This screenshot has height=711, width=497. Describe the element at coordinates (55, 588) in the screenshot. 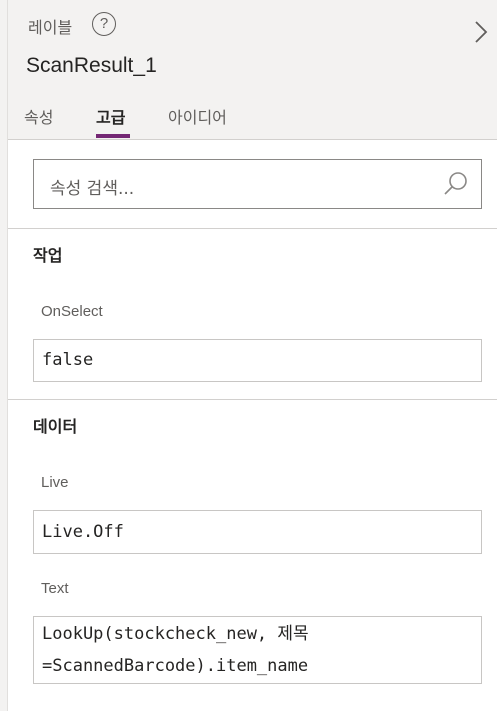

I see `property-label-text: Text` at that location.